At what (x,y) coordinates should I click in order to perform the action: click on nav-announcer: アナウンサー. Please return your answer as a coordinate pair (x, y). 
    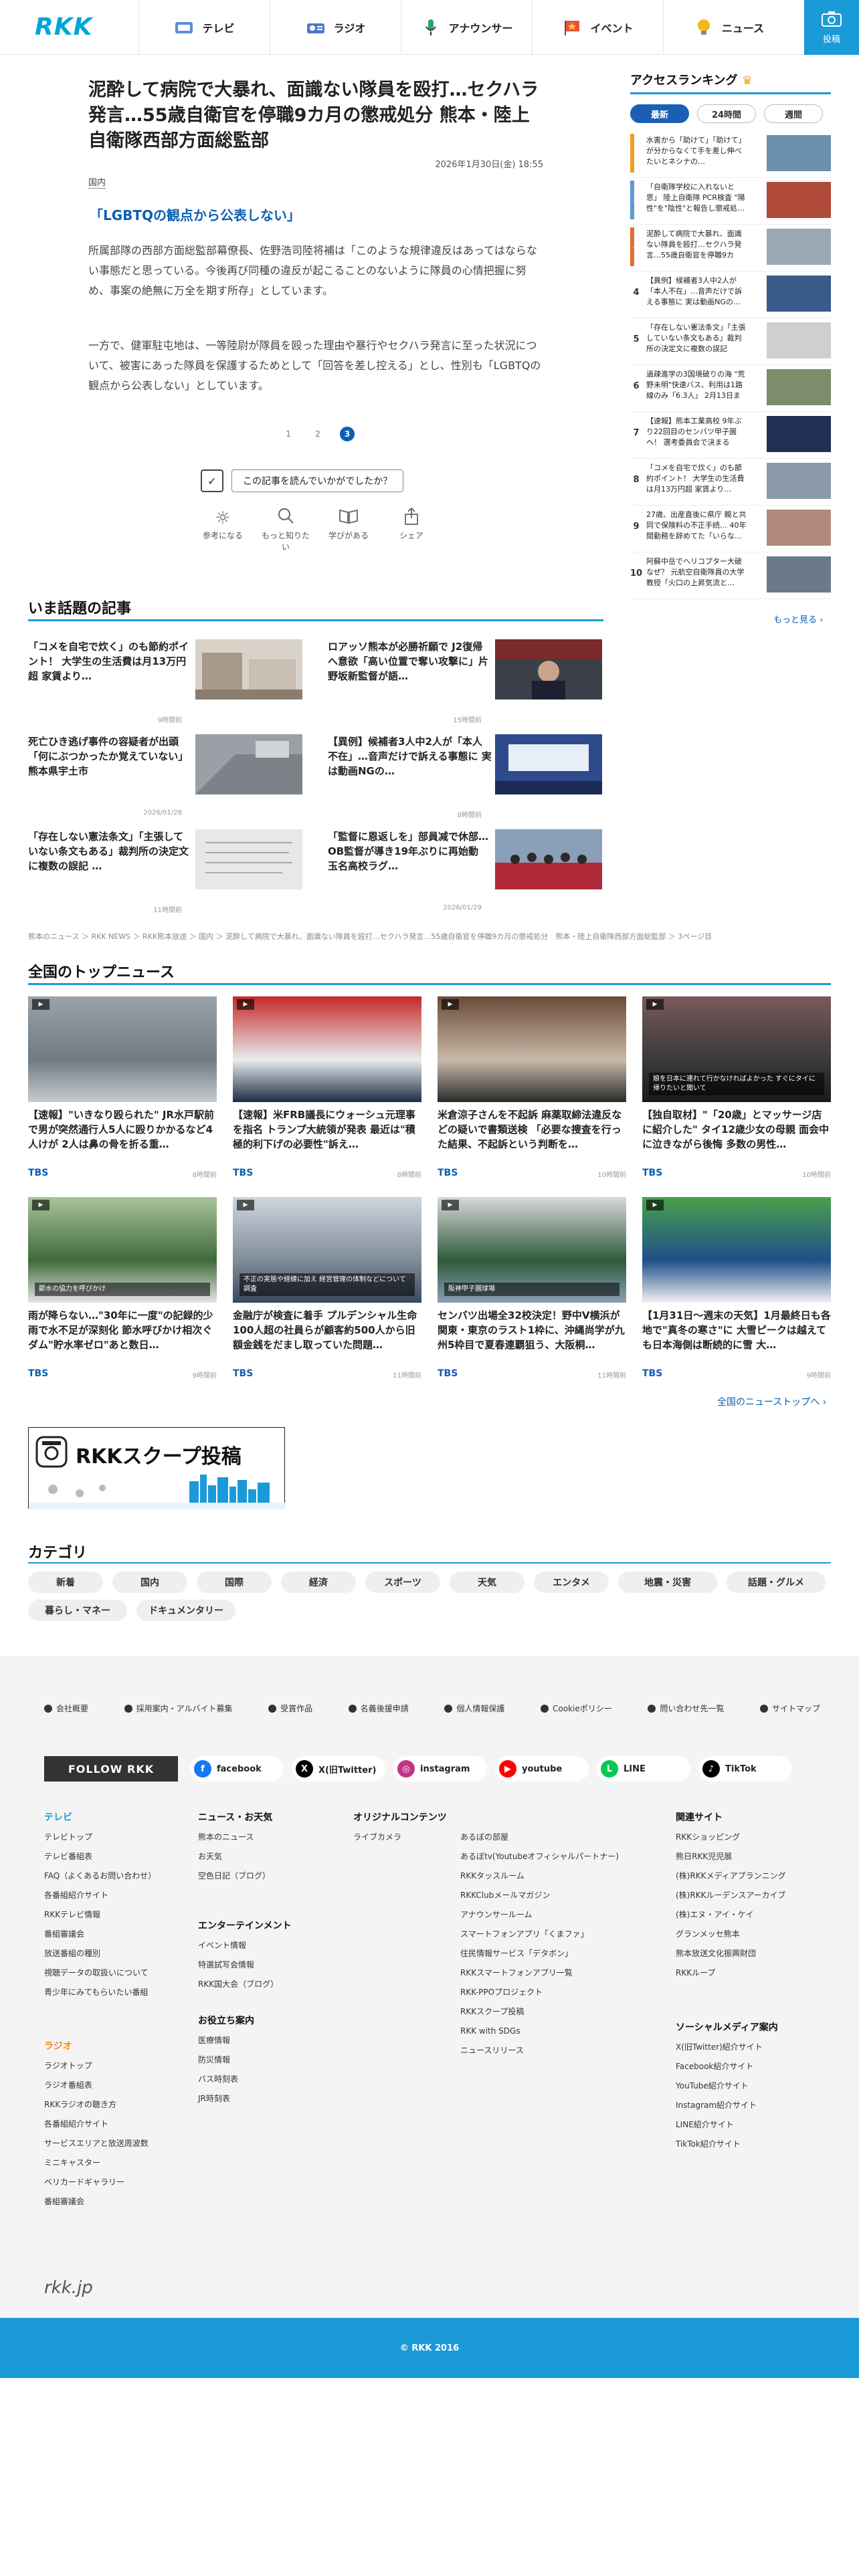
    Looking at the image, I should click on (466, 27).